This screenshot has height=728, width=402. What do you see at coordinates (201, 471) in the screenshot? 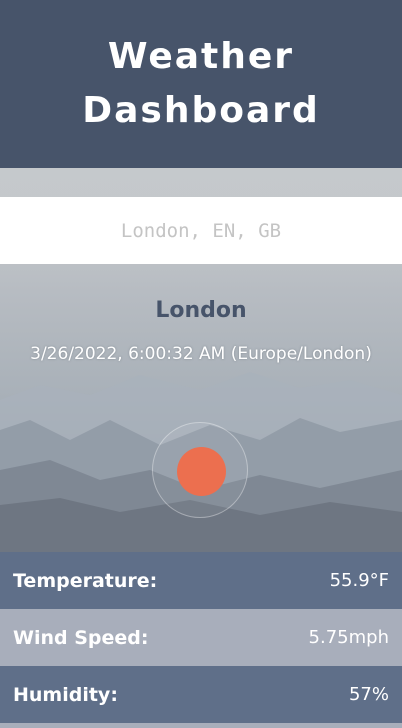
I see `sun-icon` at bounding box center [201, 471].